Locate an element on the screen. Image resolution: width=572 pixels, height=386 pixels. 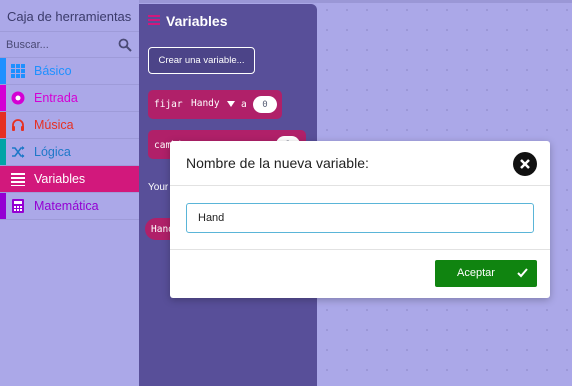
category-musica: Música is located at coordinates (69, 125).